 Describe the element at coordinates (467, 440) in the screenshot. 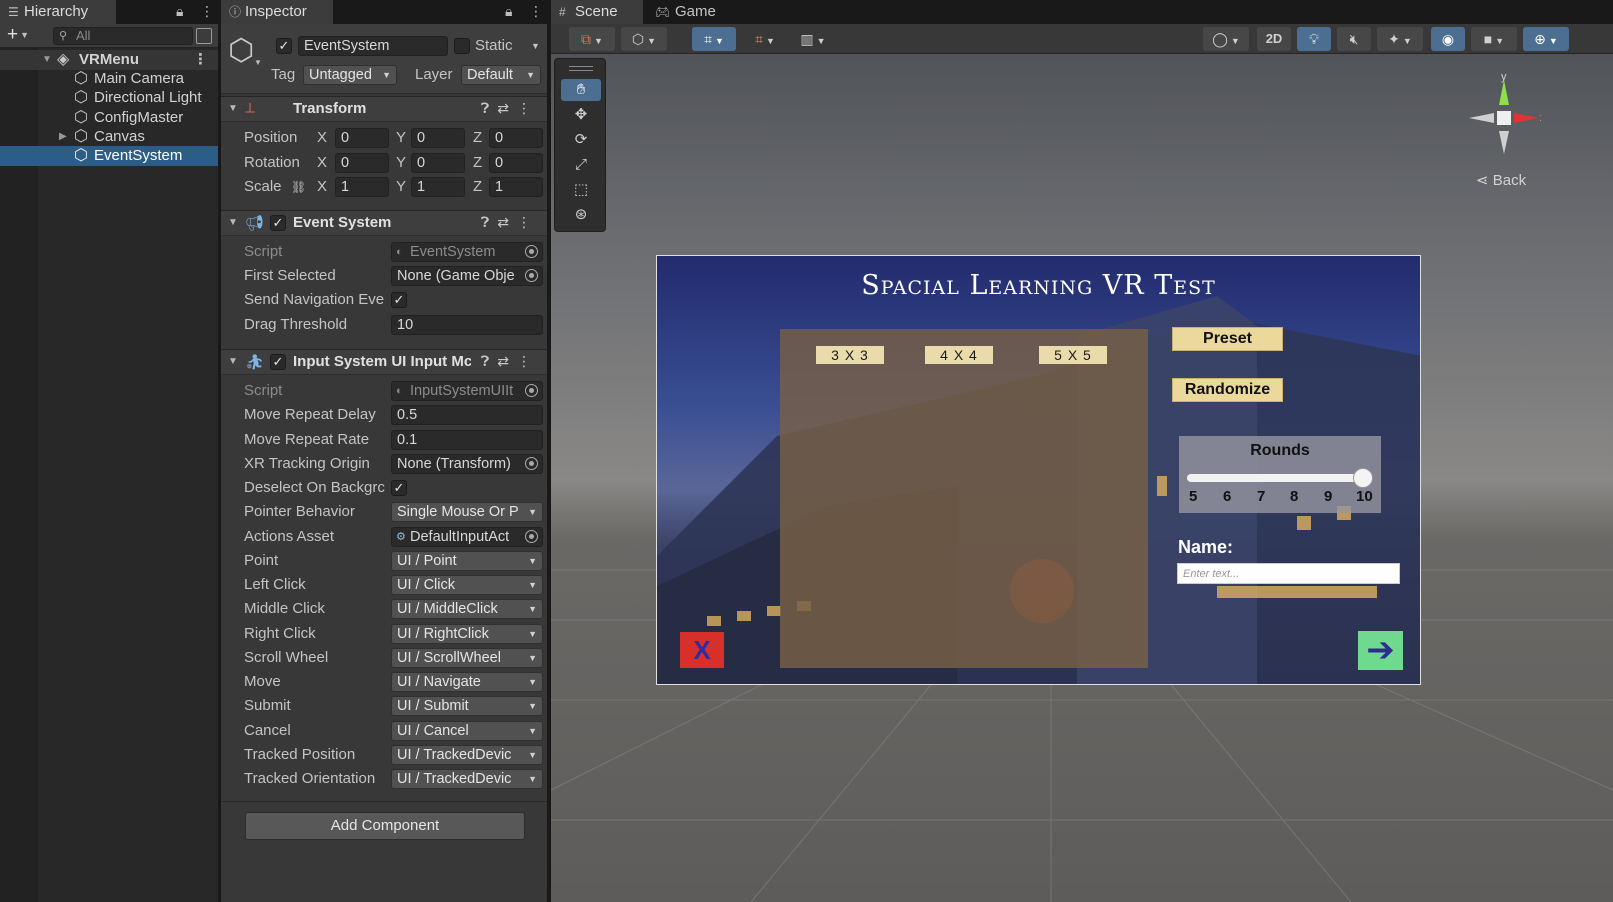

I see `move-repeat-rate-field: 0.1` at that location.